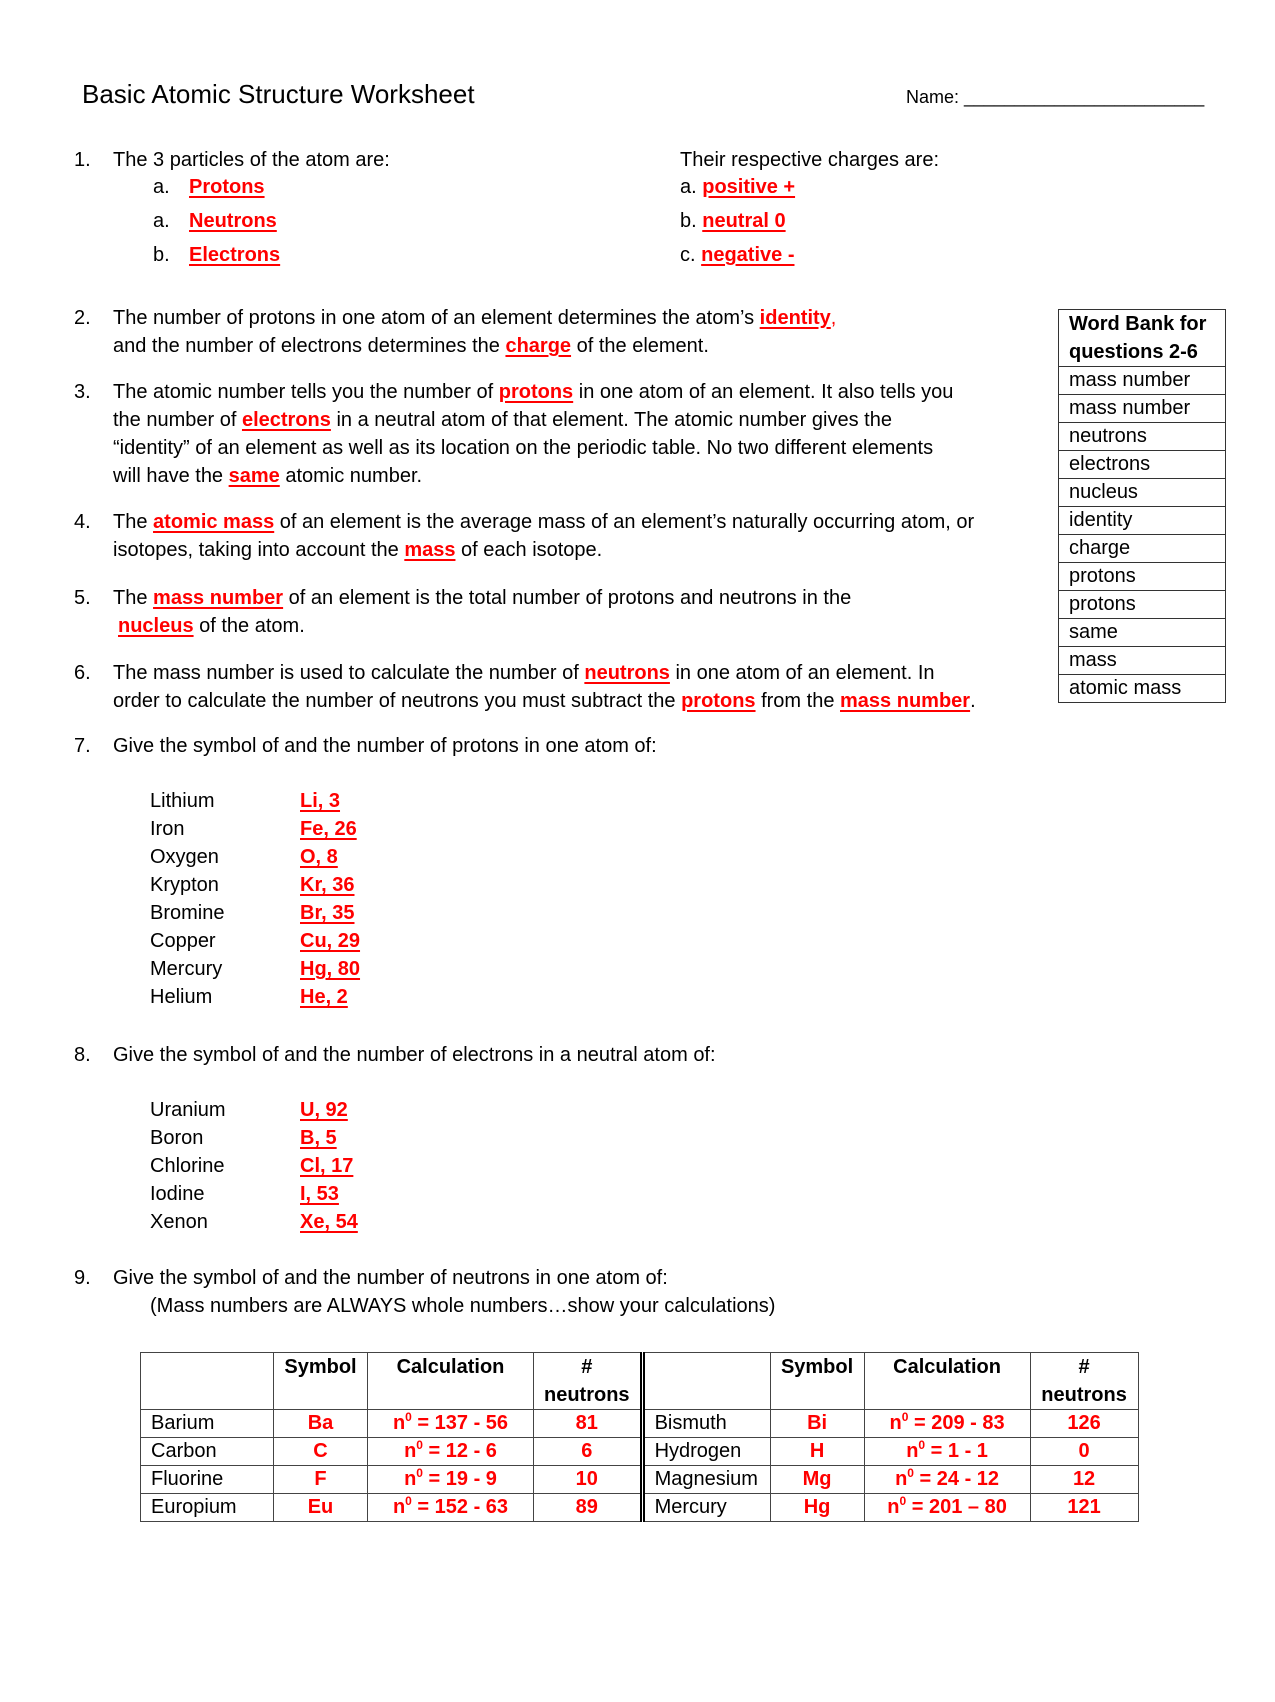 This screenshot has height=1702, width=1275. What do you see at coordinates (188, 1110) in the screenshot?
I see `q8-element: Uranium` at bounding box center [188, 1110].